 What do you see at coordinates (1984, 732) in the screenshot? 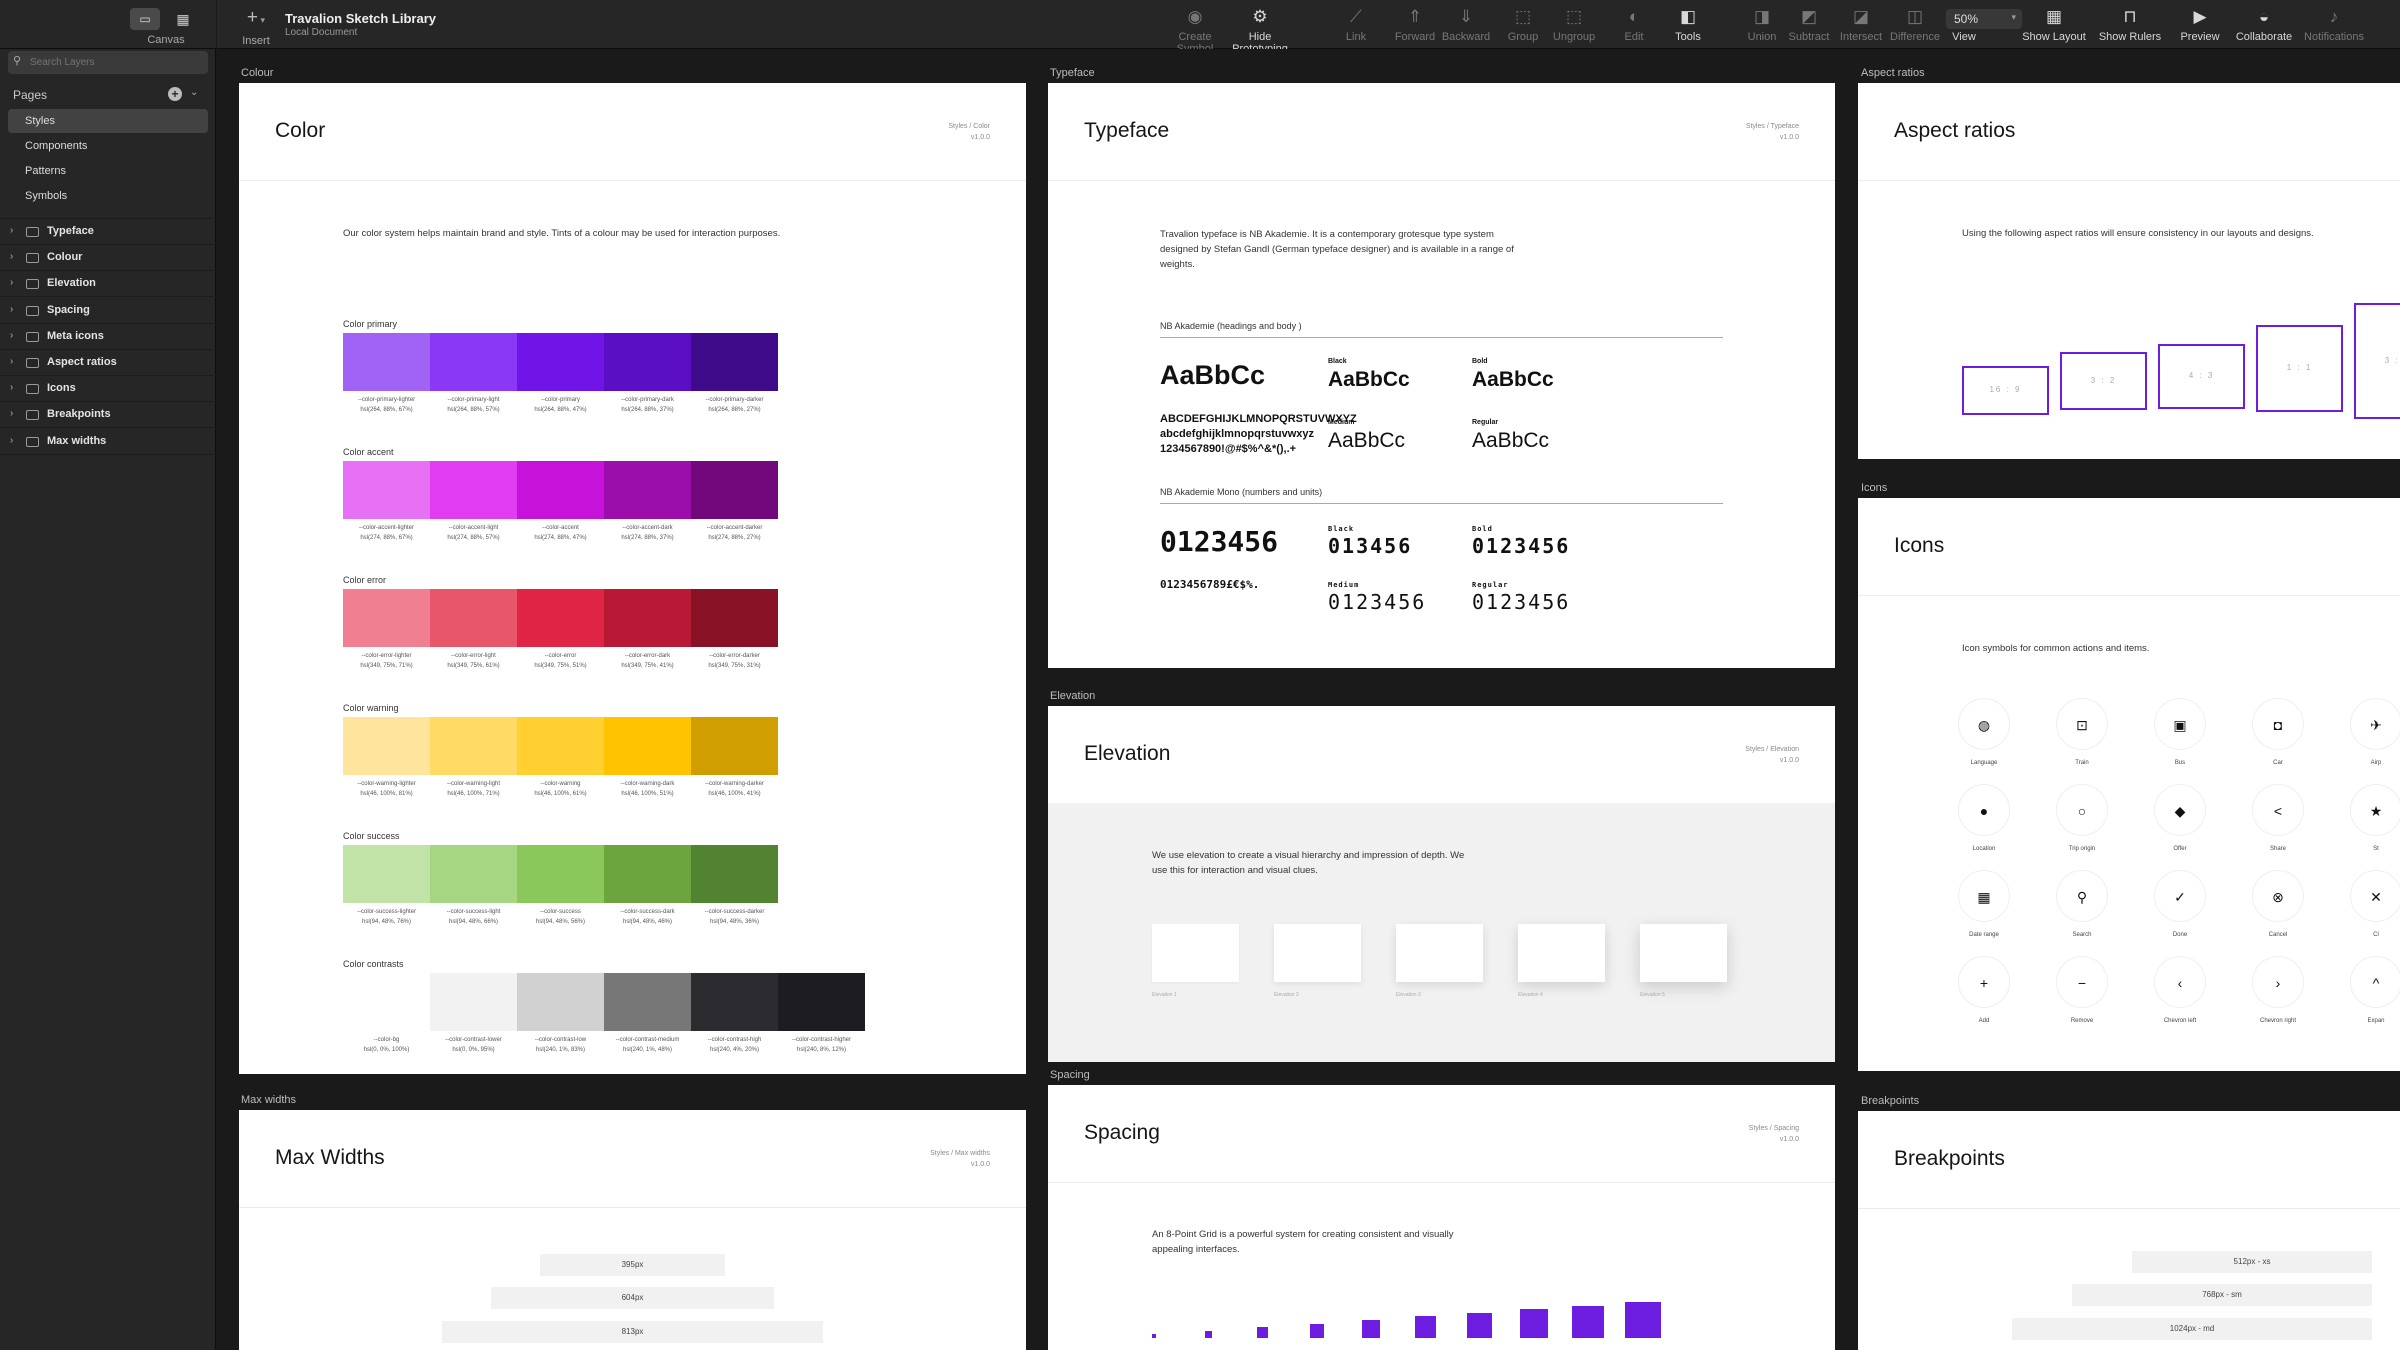
I see `icon-cell-language: ◍ Language` at bounding box center [1984, 732].